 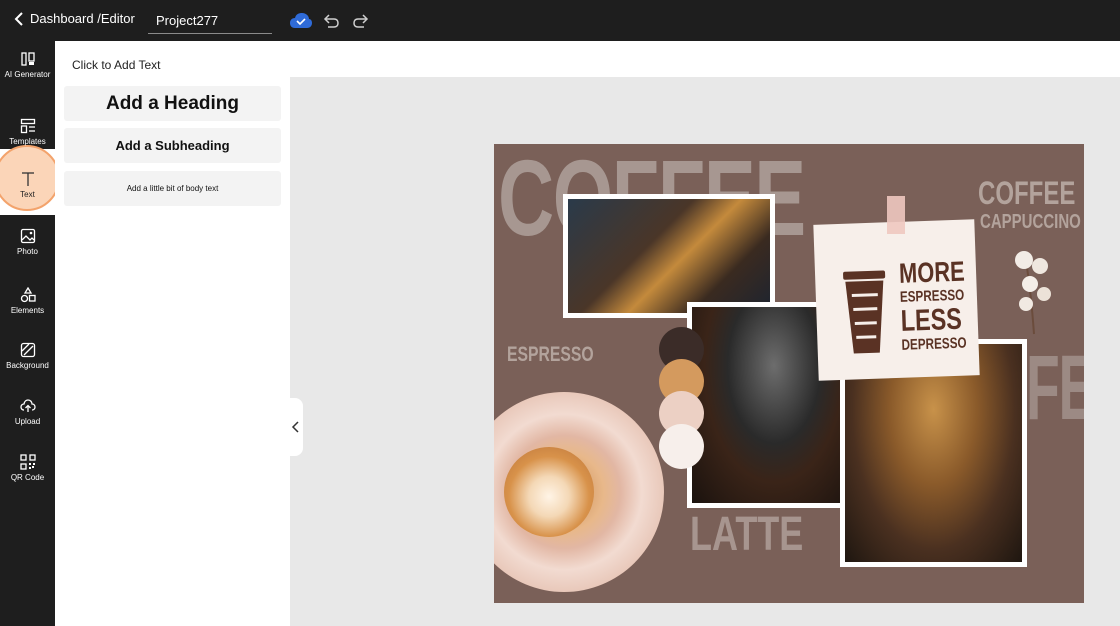 What do you see at coordinates (705, 59) in the screenshot?
I see `canvas-toolbar-strip` at bounding box center [705, 59].